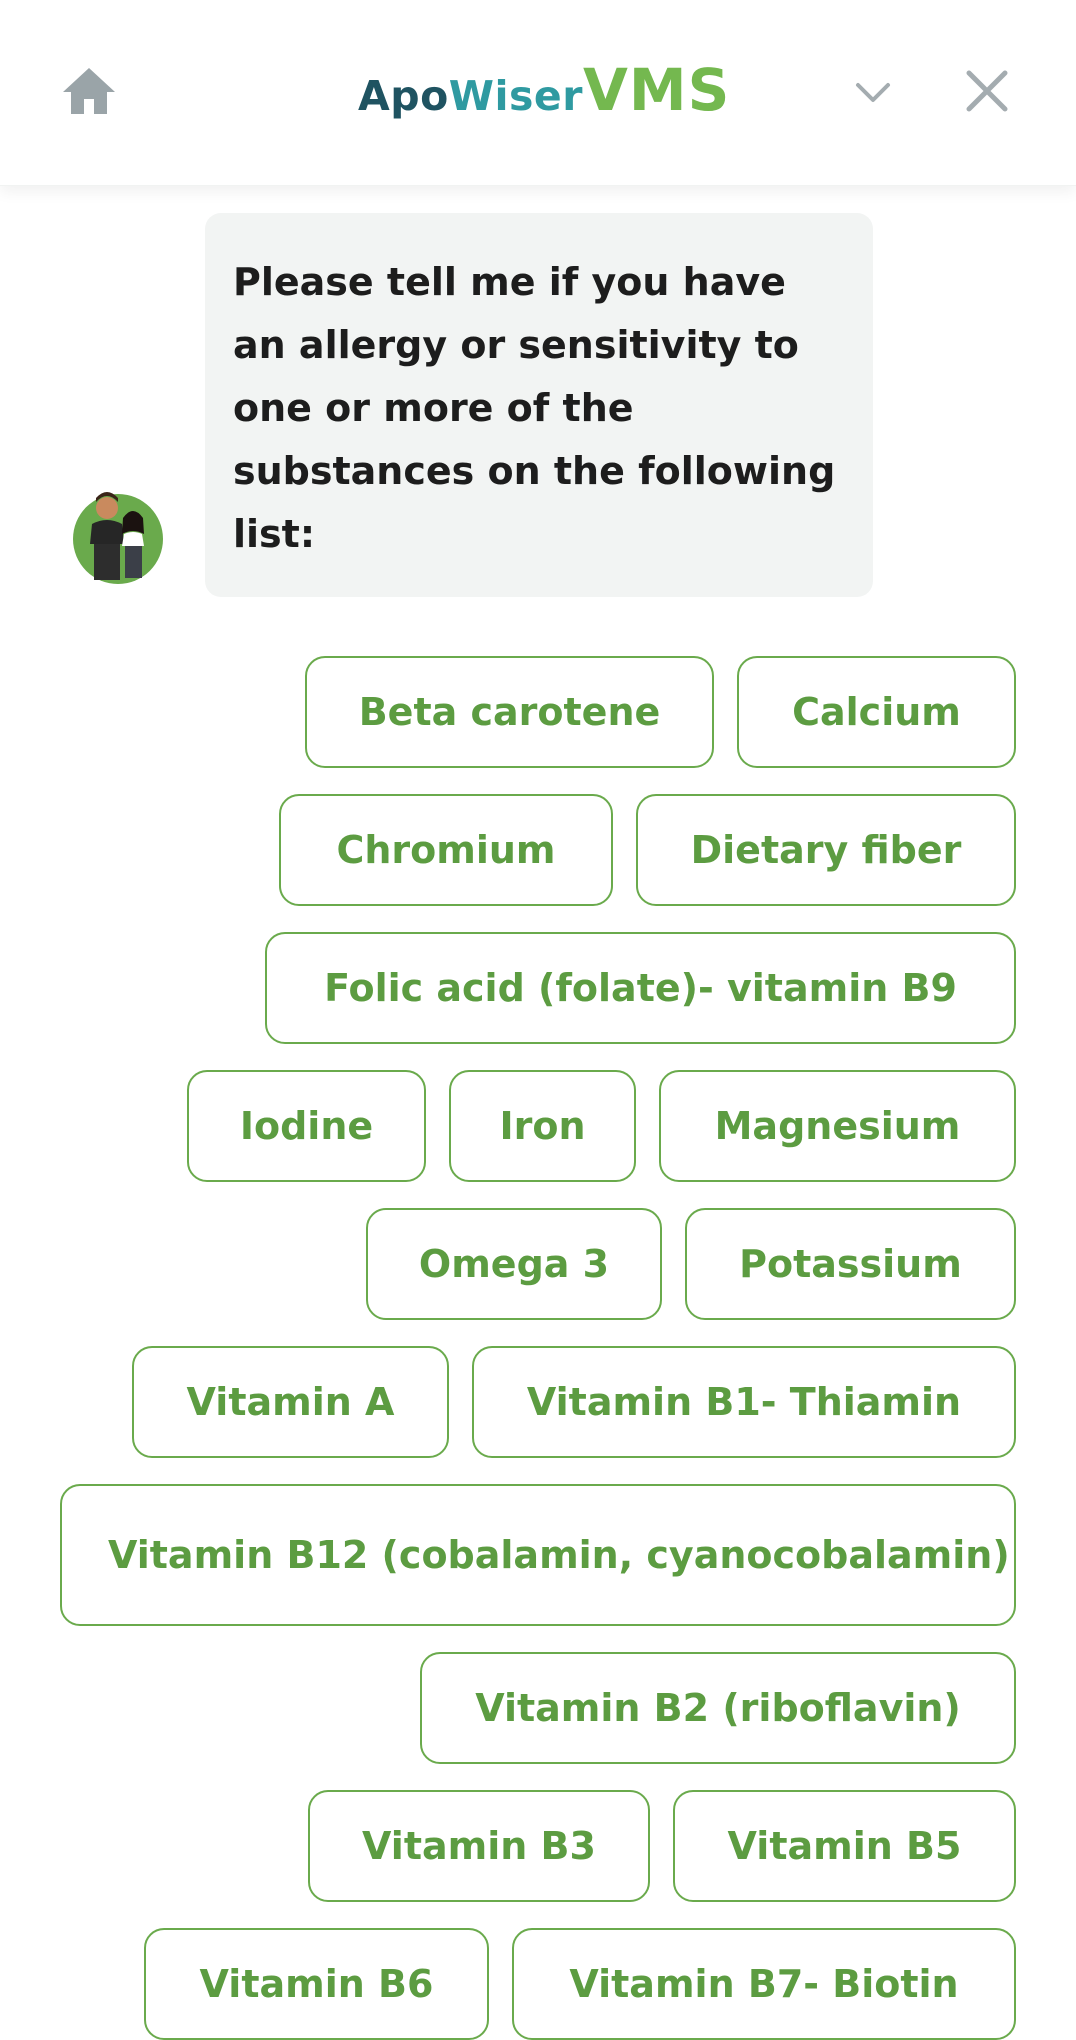 The height and width of the screenshot is (2040, 1076). I want to click on brand-logo: ApoWiserVMS, so click(544, 91).